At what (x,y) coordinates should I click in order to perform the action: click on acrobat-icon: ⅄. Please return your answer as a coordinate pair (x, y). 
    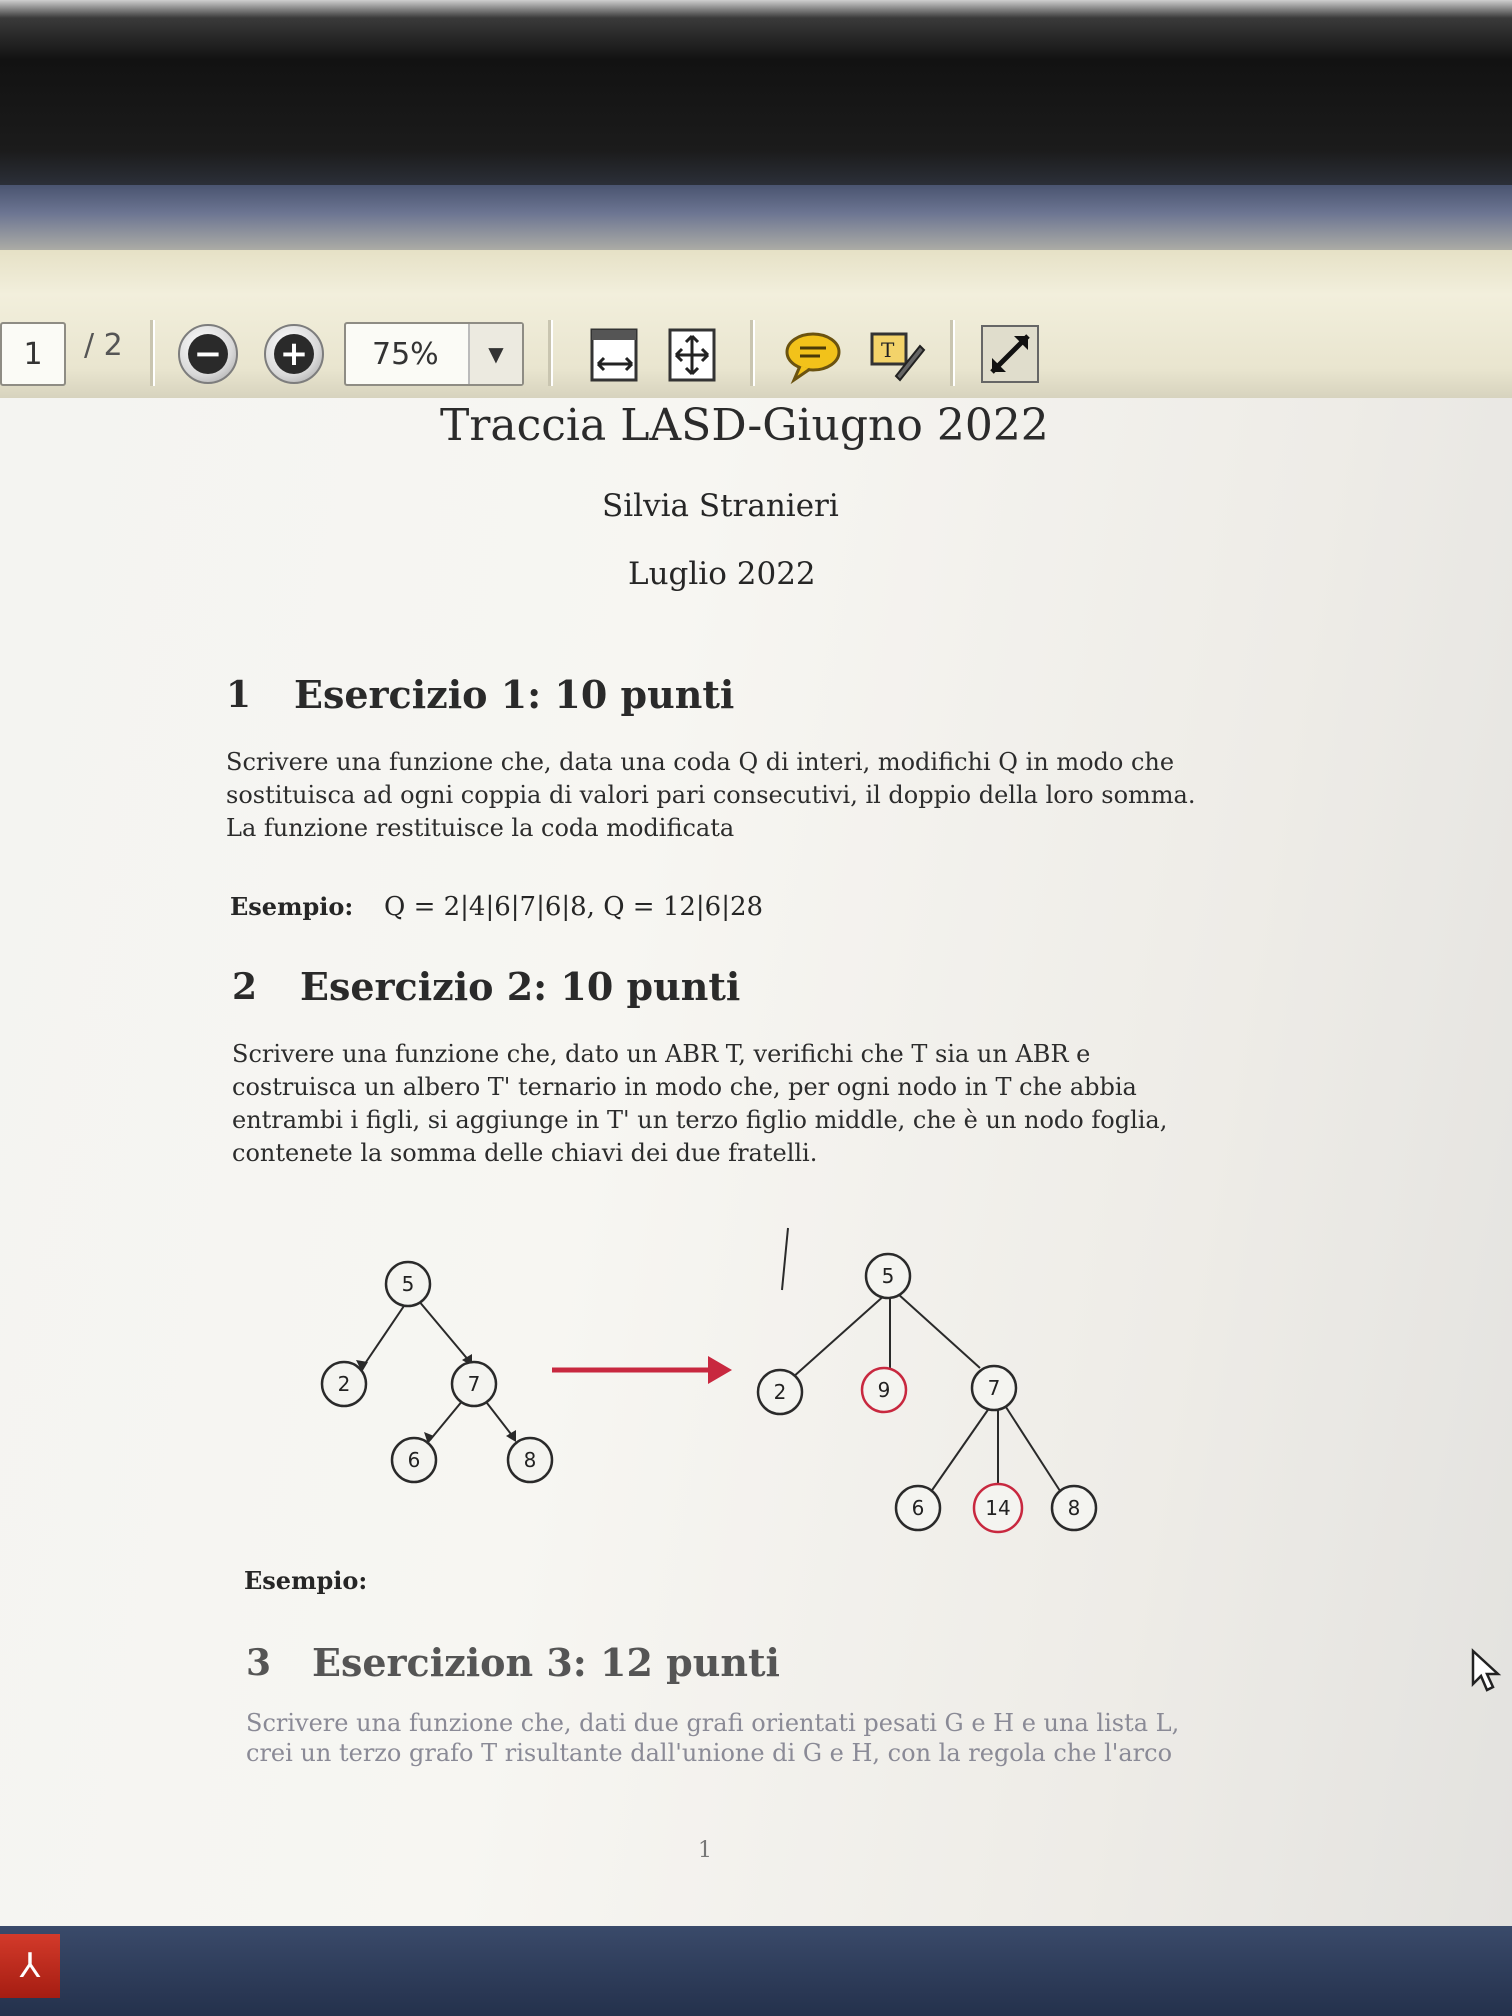
    Looking at the image, I should click on (30, 1966).